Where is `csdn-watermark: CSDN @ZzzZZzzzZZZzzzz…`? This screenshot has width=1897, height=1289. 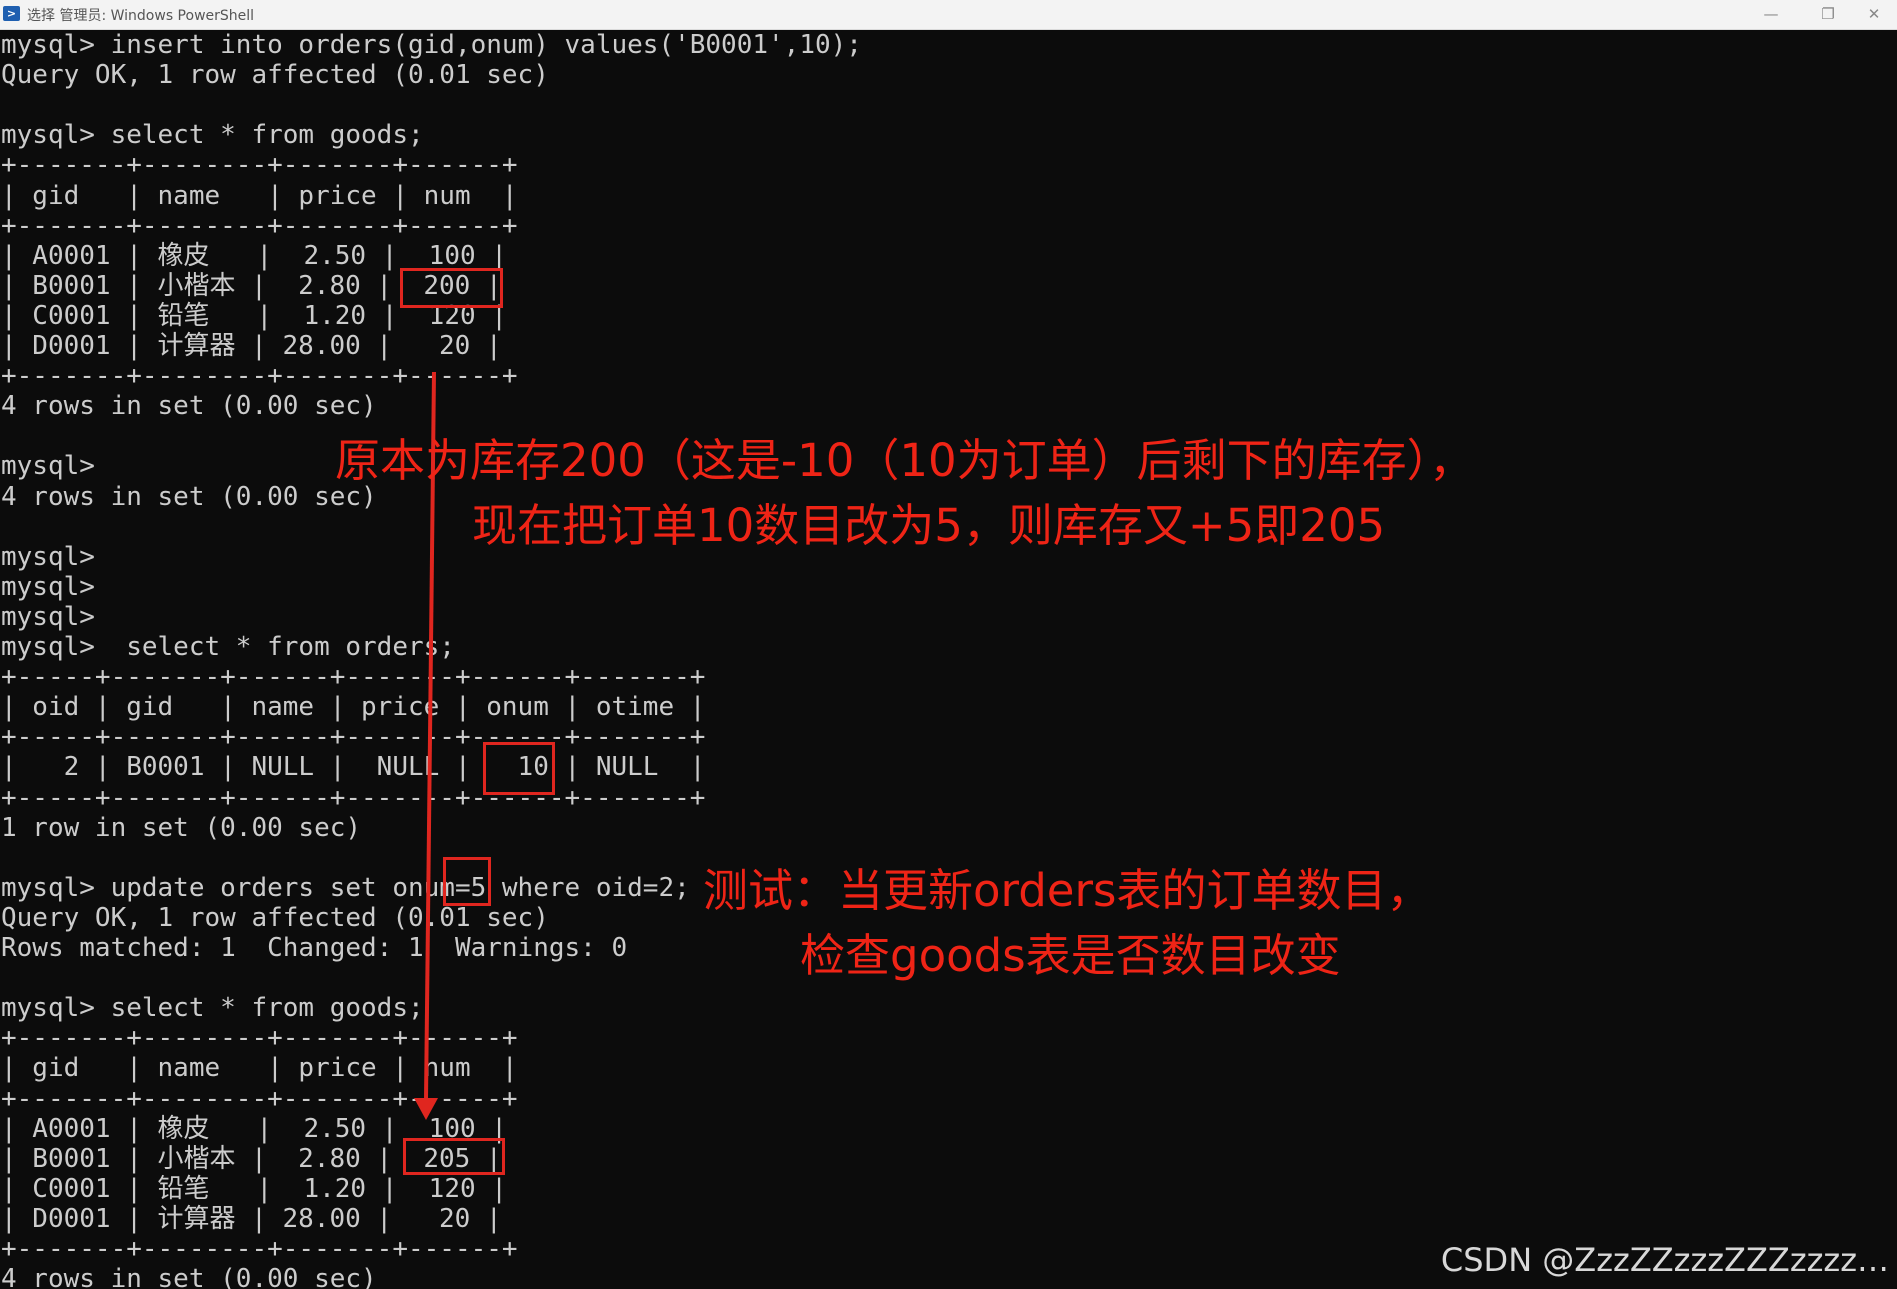
csdn-watermark: CSDN @ZzzZZzzzZZZzzzz… is located at coordinates (1664, 1260).